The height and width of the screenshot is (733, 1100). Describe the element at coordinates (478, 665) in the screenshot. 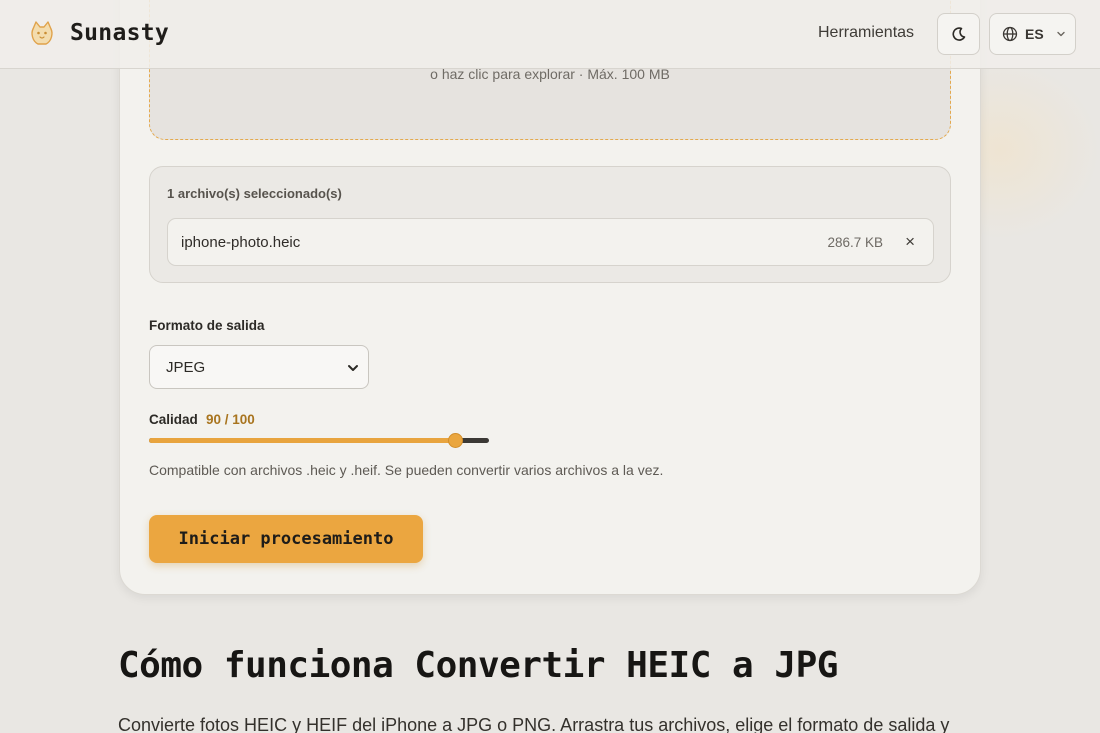

I see `section-title: Cómo funciona Convertir HEIC a JPG` at that location.